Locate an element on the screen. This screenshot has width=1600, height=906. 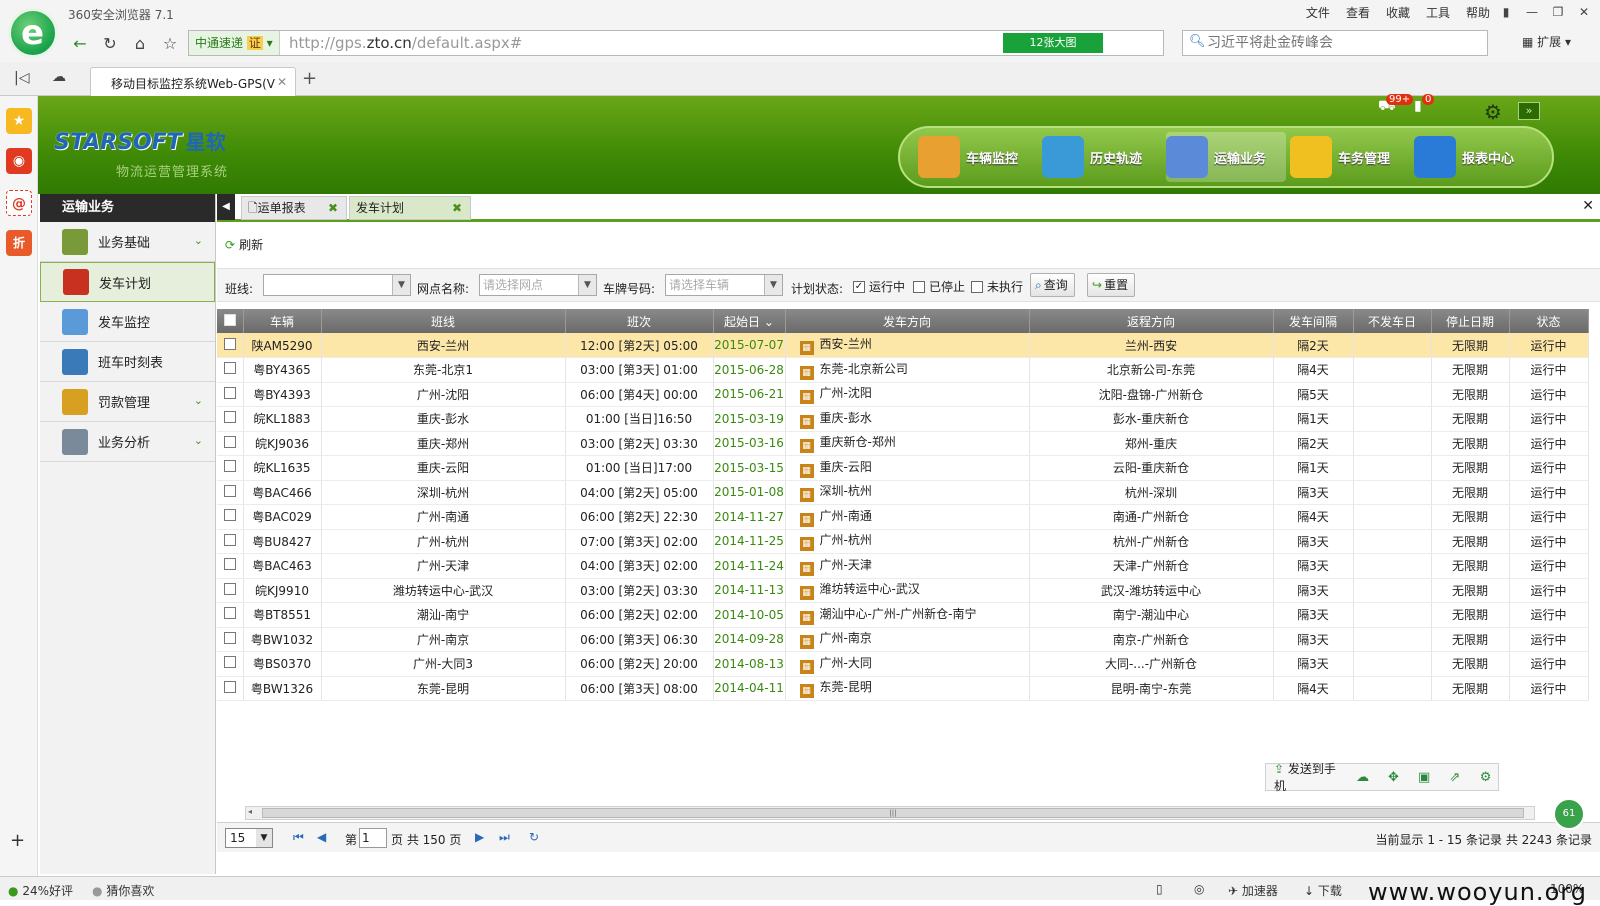
share-icon: ⇗ is located at coordinates (1455, 777).